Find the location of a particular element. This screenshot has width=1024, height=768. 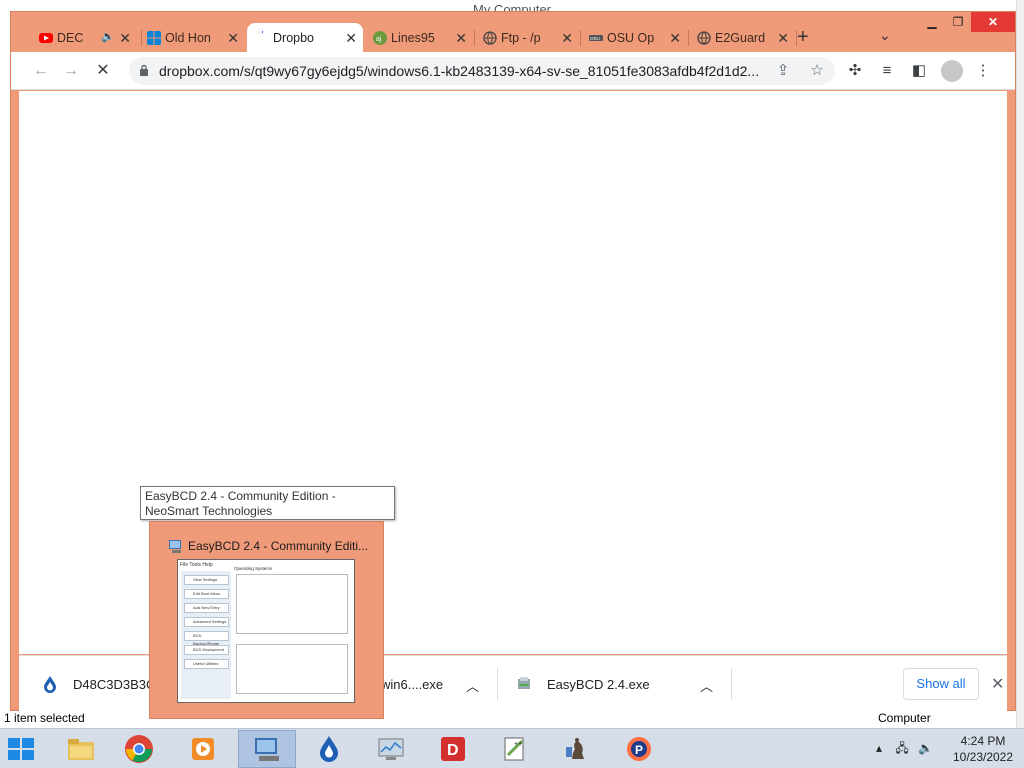

taskbar-app-p: P is located at coordinates (639, 749).